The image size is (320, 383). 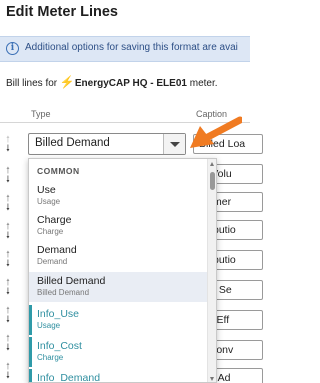 I want to click on dropdown-option: Charge Charge, so click(x=119, y=226).